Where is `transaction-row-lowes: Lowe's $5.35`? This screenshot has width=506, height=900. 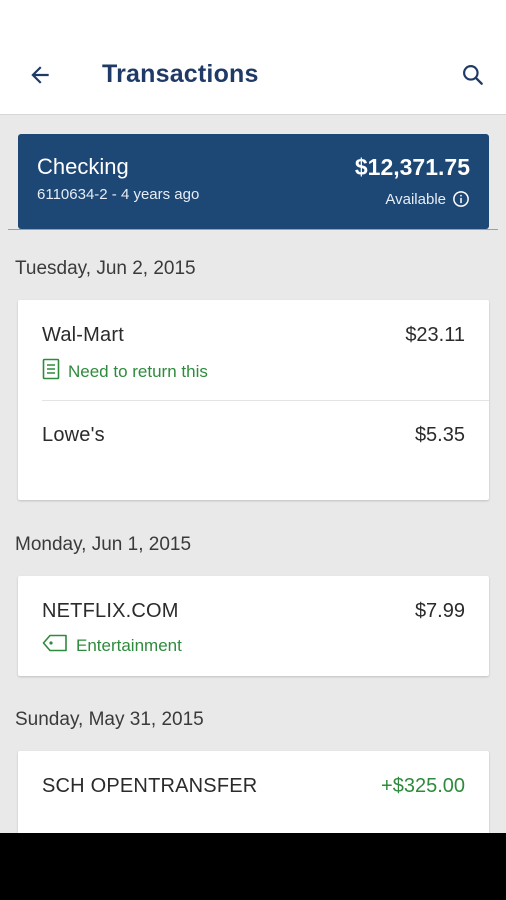 transaction-row-lowes: Lowe's $5.35 is located at coordinates (253, 450).